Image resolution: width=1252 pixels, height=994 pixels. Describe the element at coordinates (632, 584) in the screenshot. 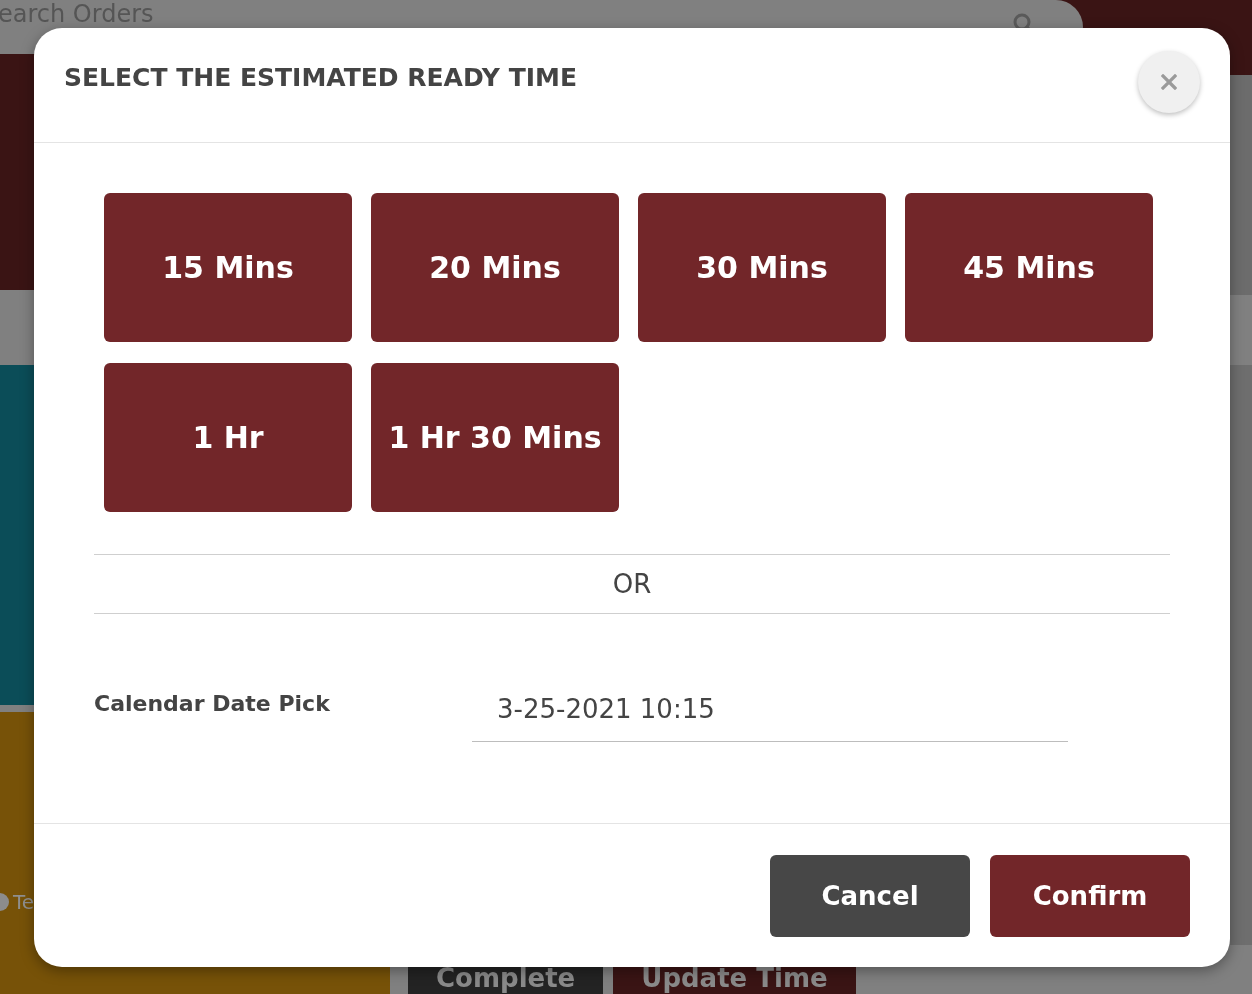

I see `separator-text: OR` at that location.